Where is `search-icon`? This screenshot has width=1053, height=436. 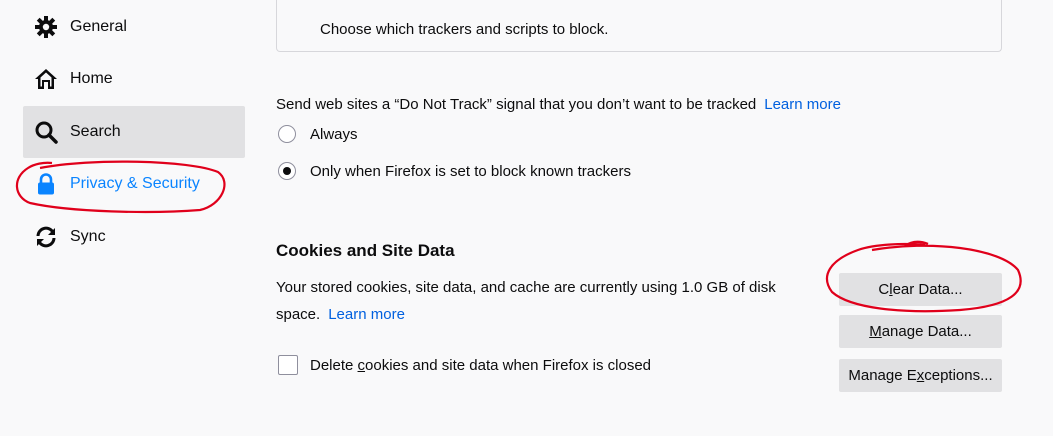 search-icon is located at coordinates (46, 132).